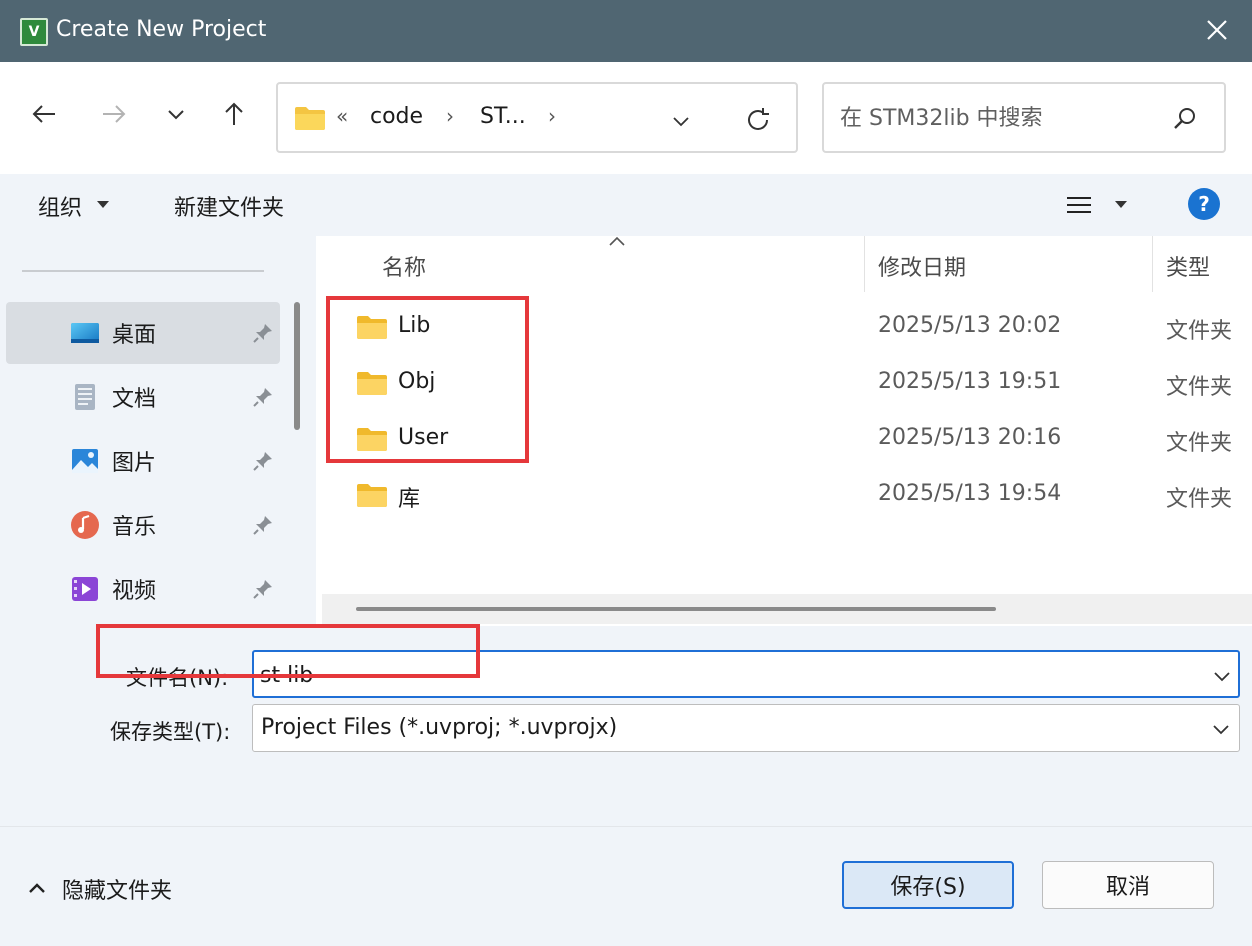 The width and height of the screenshot is (1252, 946). I want to click on address-bar: « code › ST... ›, so click(537, 117).